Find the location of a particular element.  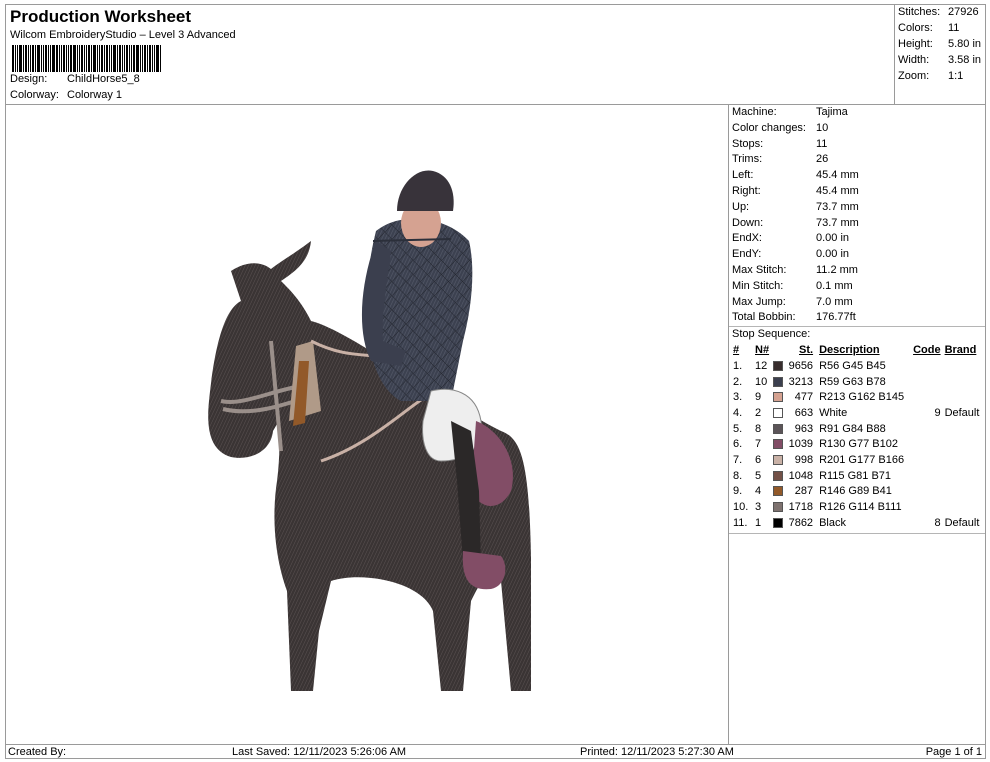

spec-row: Max Jump: 7.0 mm is located at coordinates (792, 302).